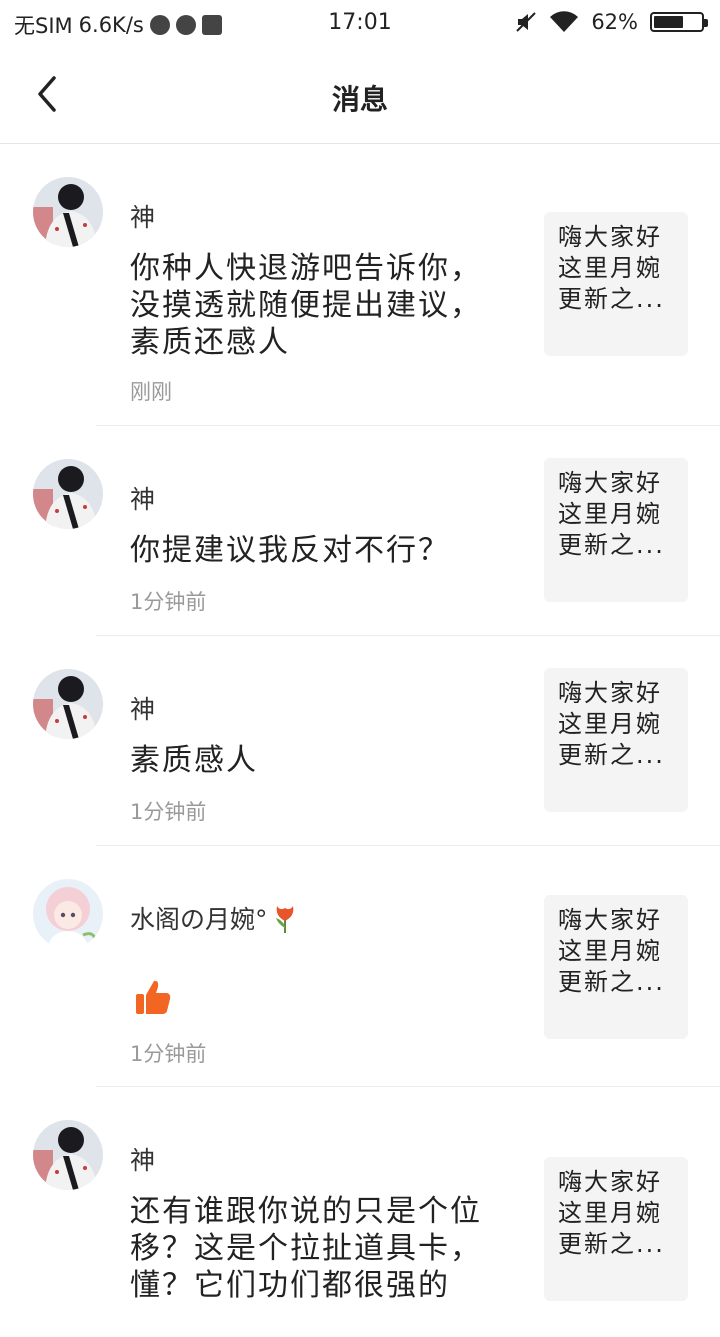 This screenshot has width=720, height=1337. I want to click on wifi-icon, so click(564, 21).